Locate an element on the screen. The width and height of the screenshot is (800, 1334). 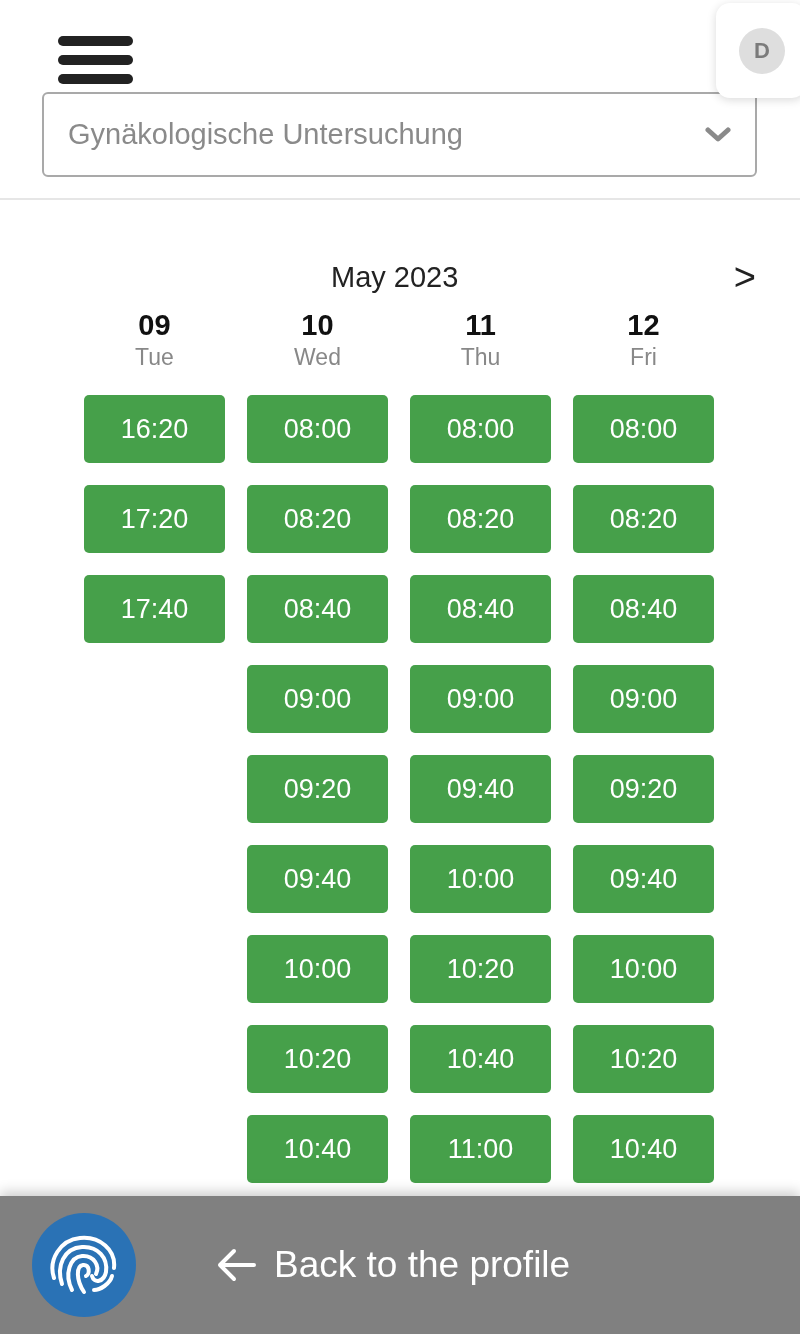
day-date: 10 is located at coordinates (317, 325).